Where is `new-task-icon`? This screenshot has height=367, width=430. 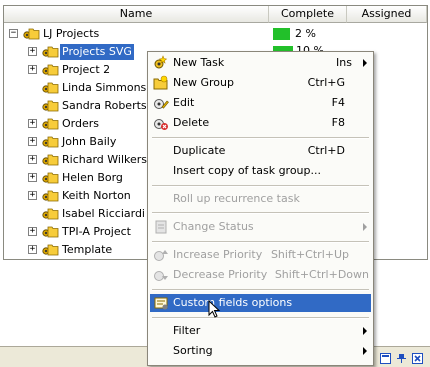
new-task-icon is located at coordinates (161, 62).